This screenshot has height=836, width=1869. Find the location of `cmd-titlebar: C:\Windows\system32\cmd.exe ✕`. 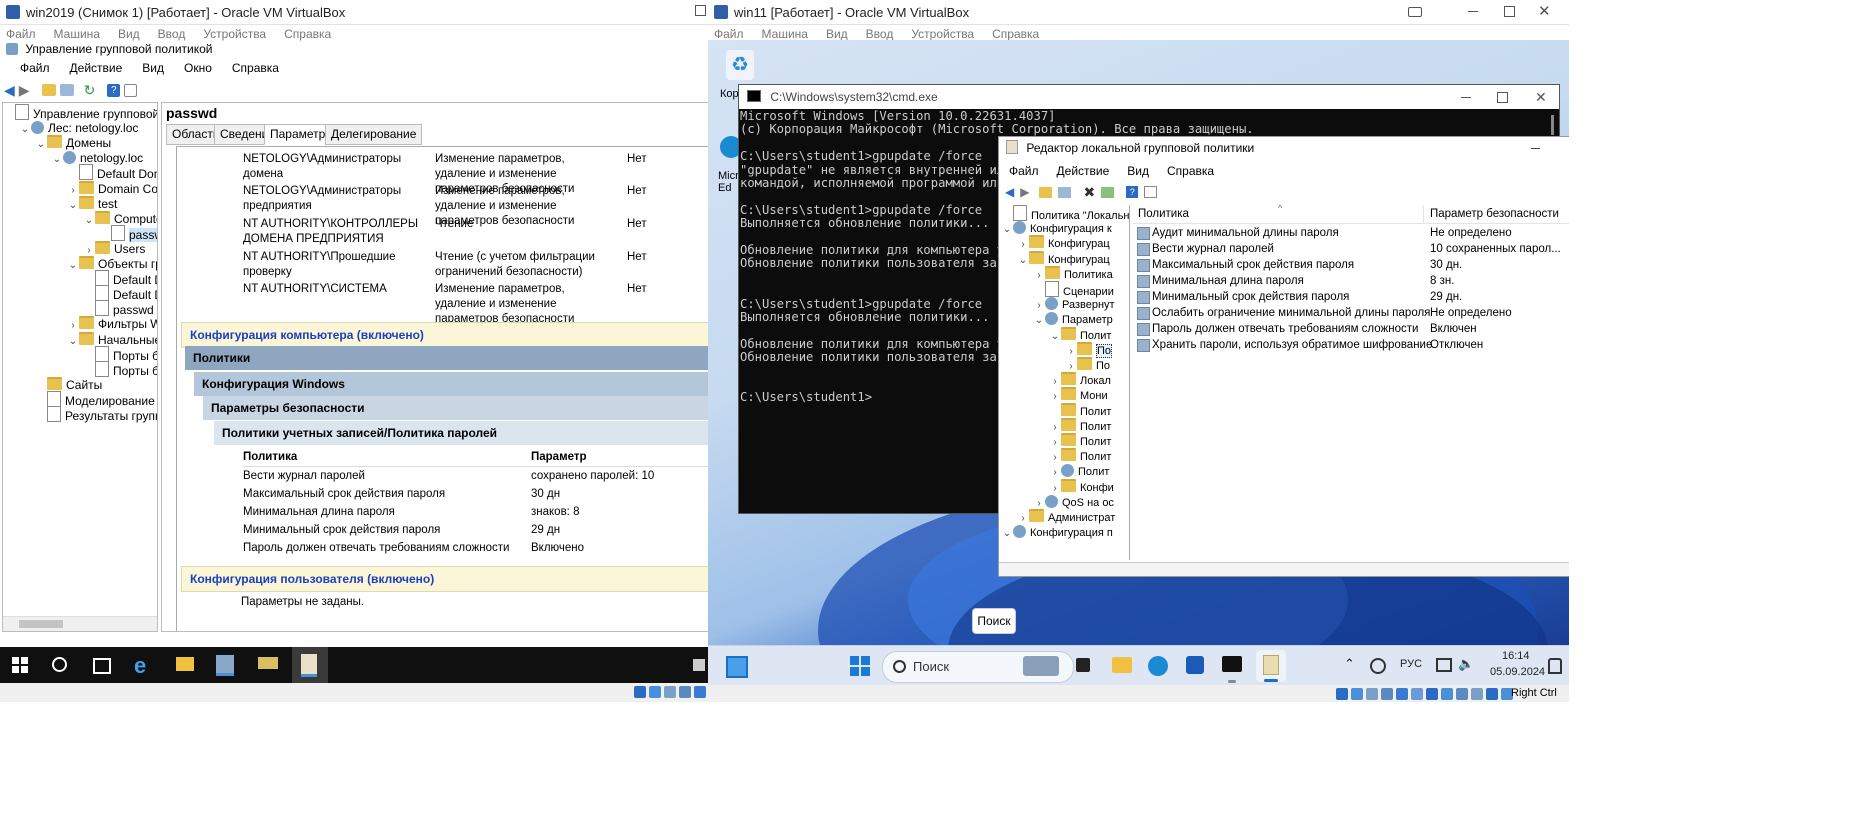

cmd-titlebar: C:\Windows\system32\cmd.exe ✕ is located at coordinates (1149, 97).